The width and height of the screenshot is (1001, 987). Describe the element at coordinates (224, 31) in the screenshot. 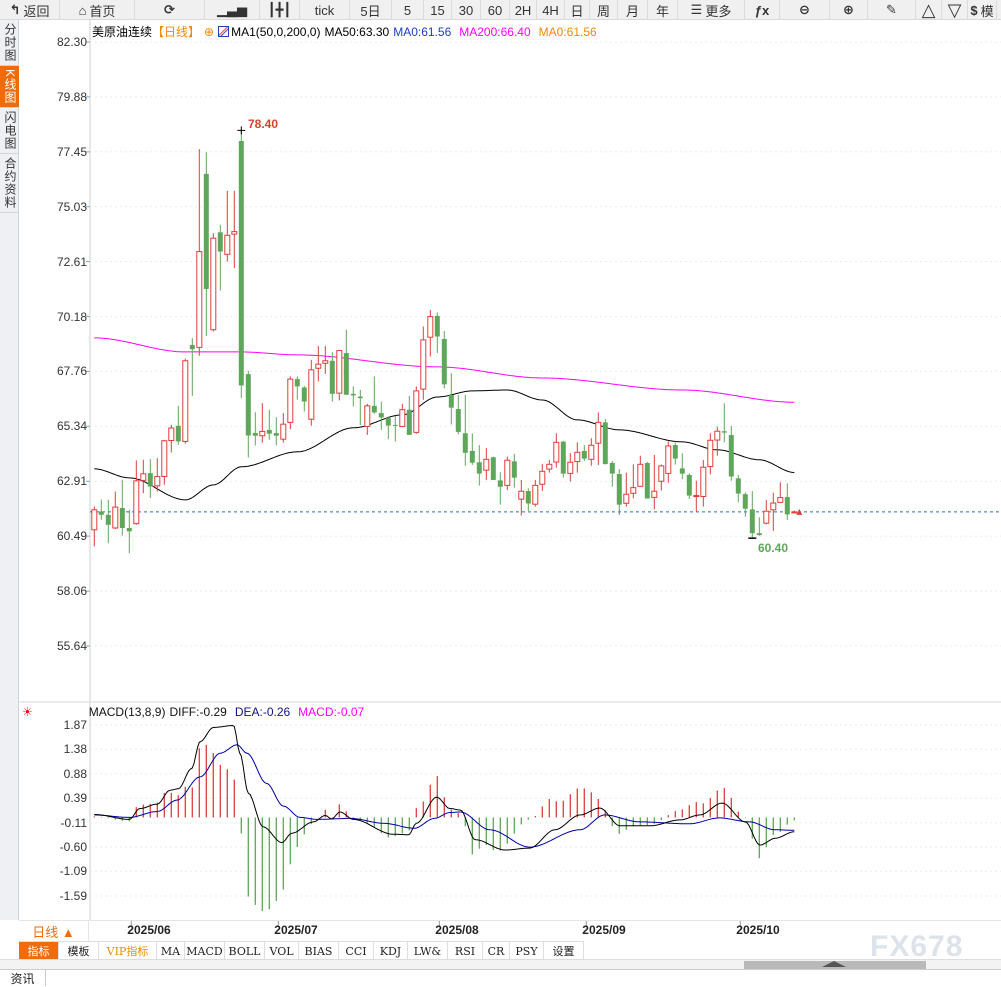

I see `indicator-chart-icon` at that location.